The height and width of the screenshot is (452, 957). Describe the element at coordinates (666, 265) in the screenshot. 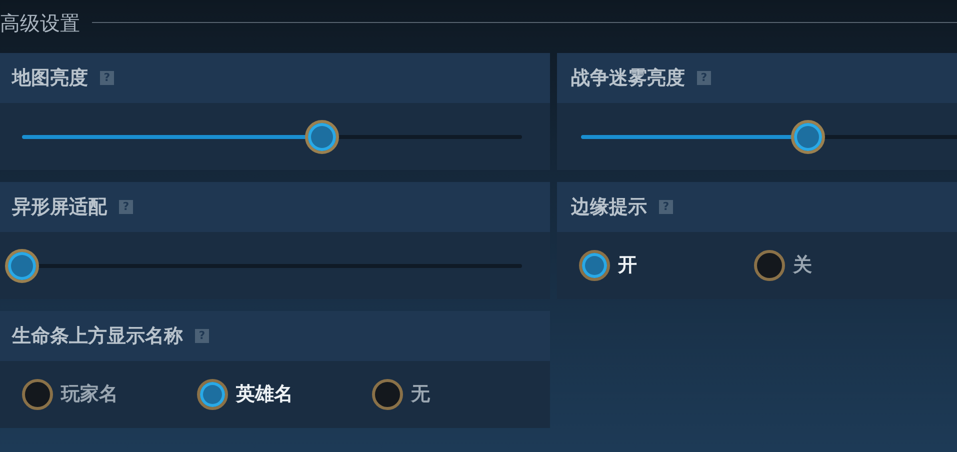

I see `radio-option: 开` at that location.